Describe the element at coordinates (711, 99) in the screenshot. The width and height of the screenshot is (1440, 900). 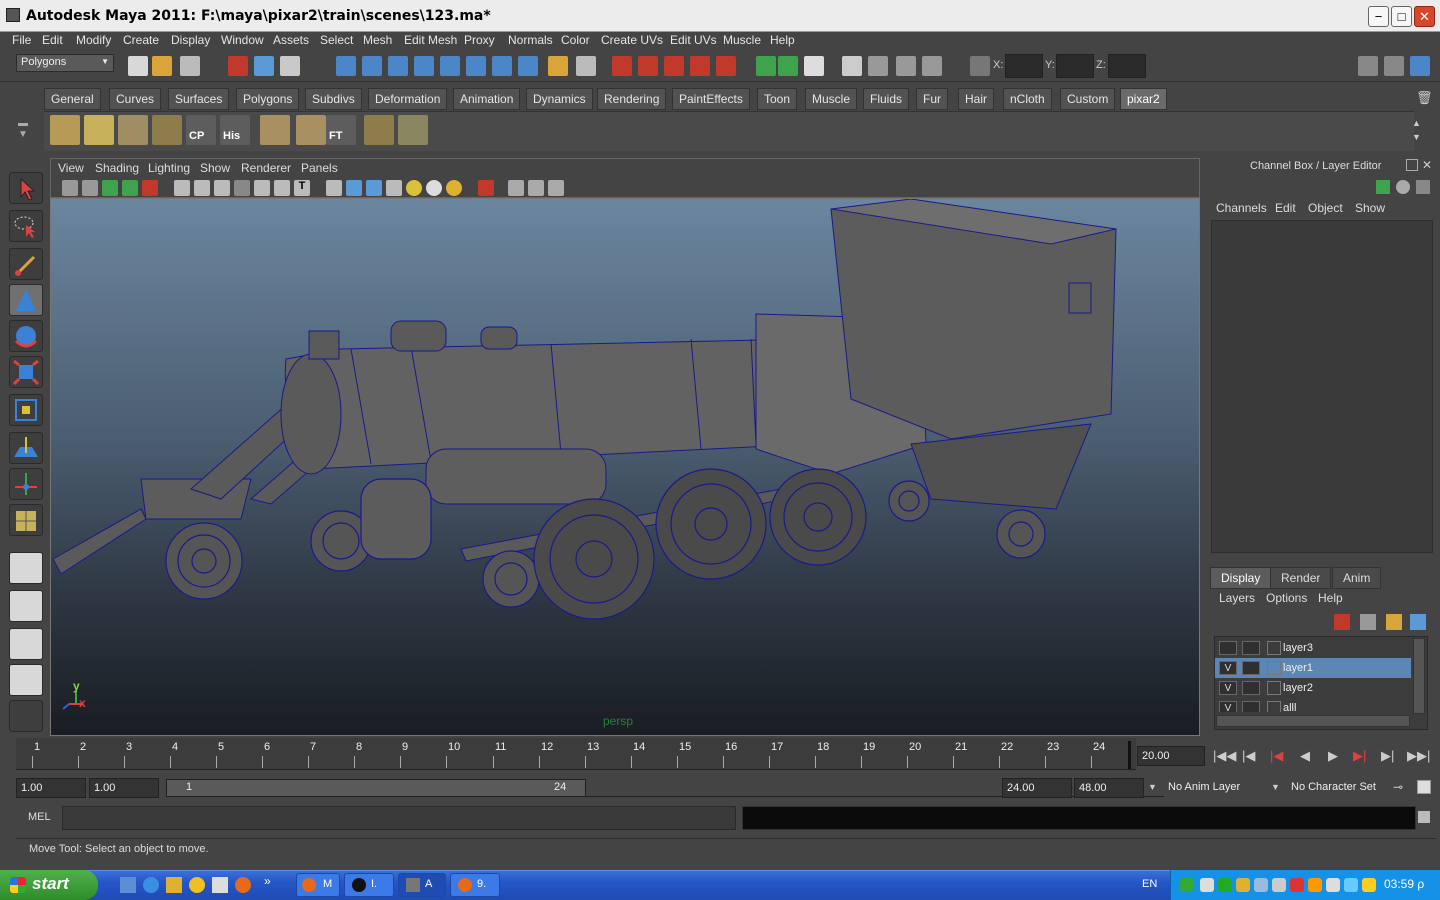
I see `shelf-tab-painteffects: PaintEffects` at that location.